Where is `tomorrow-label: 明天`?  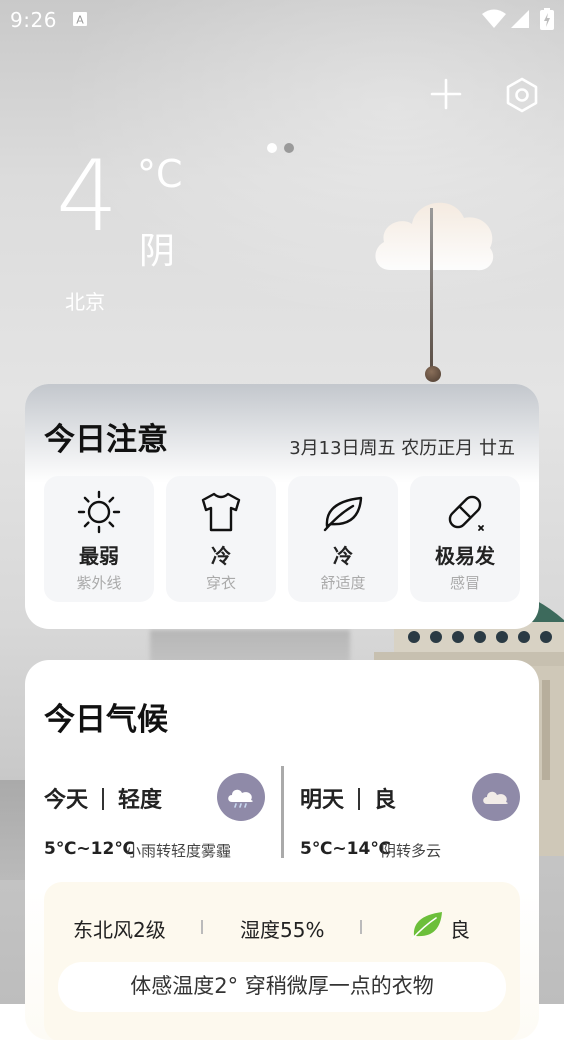
tomorrow-label: 明天 is located at coordinates (322, 800).